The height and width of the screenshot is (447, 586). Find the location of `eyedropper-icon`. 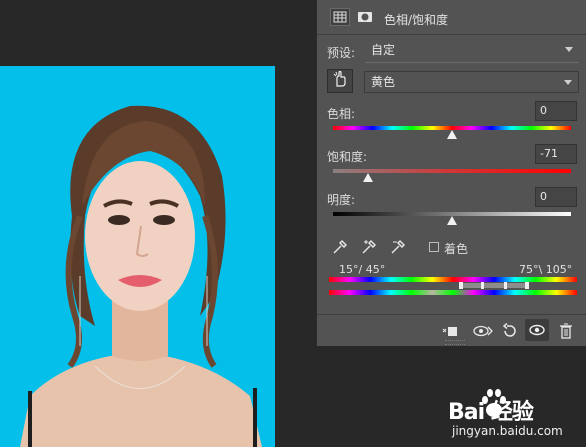

eyedropper-icon is located at coordinates (340, 247).